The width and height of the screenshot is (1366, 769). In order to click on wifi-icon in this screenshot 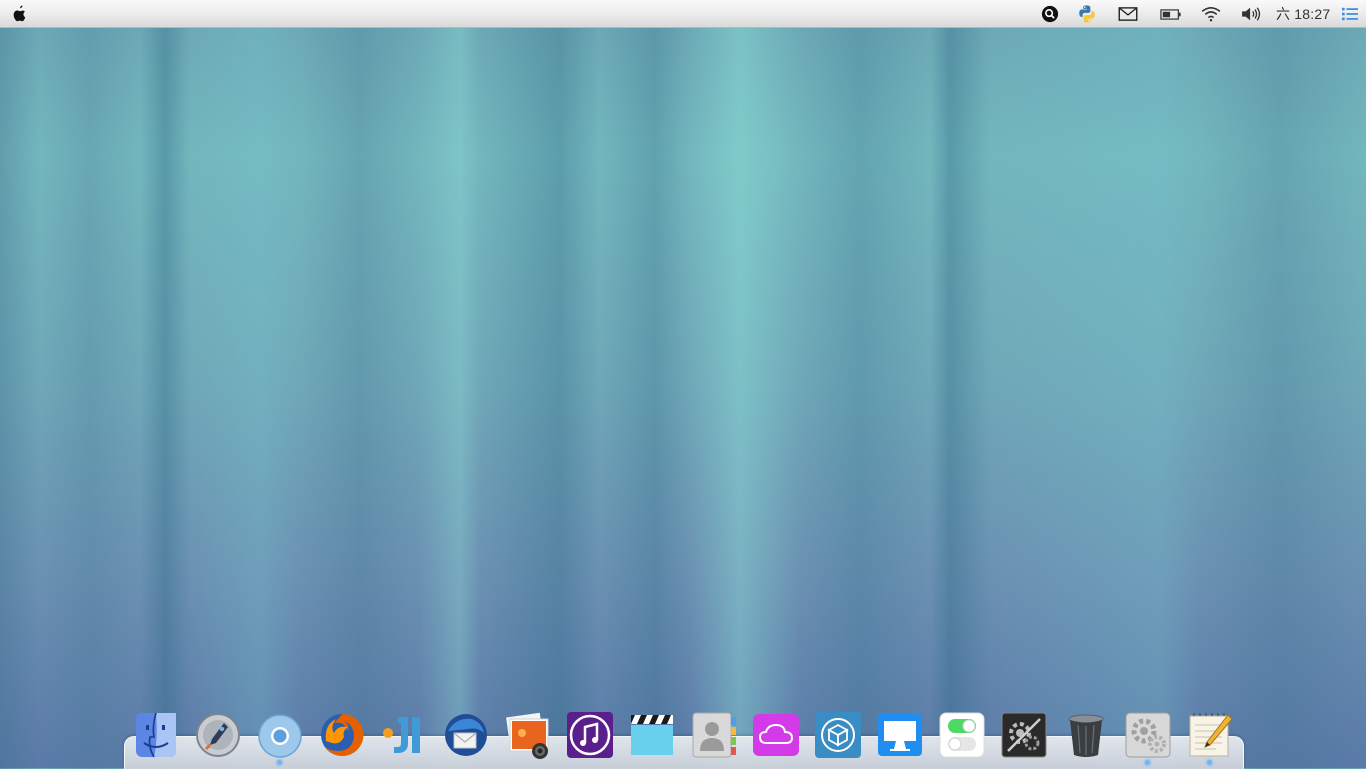, I will do `click(1211, 14)`.